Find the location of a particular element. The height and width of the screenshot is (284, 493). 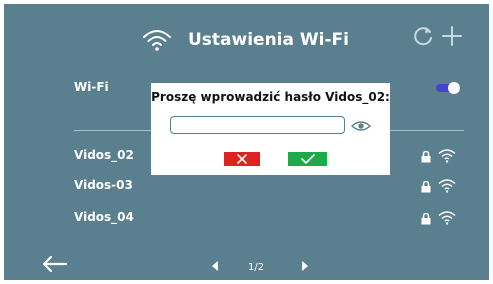

plus-icon is located at coordinates (452, 36).